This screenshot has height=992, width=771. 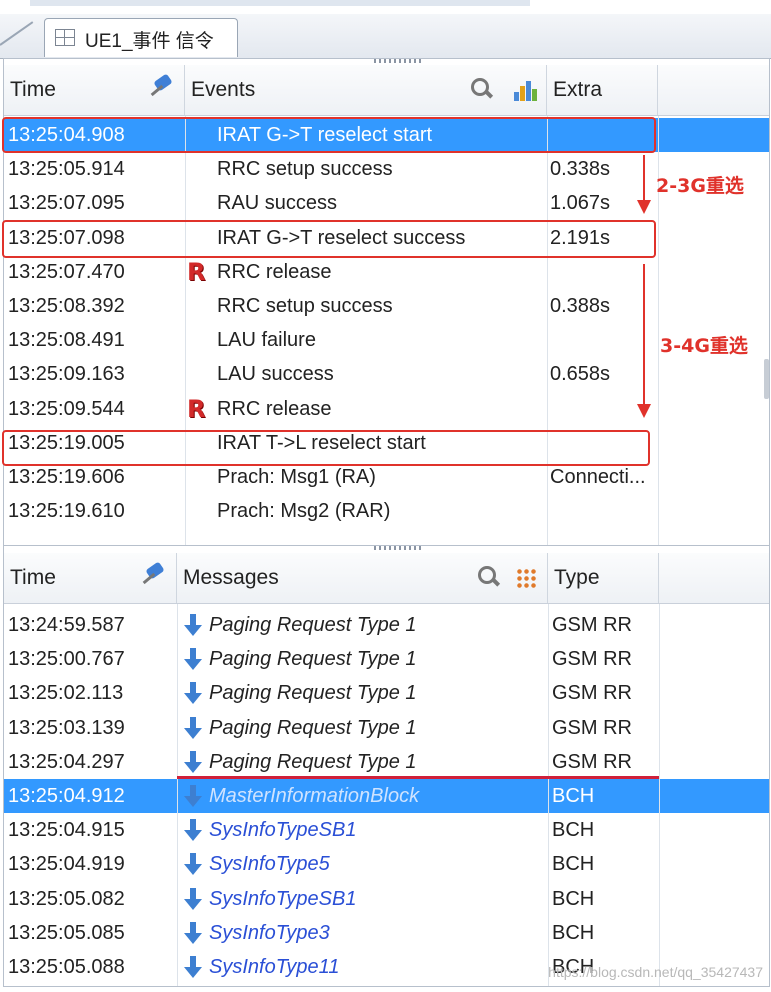 I want to click on event-row: 13:25:07.095 RAU success 1.067s, so click(x=386, y=203).